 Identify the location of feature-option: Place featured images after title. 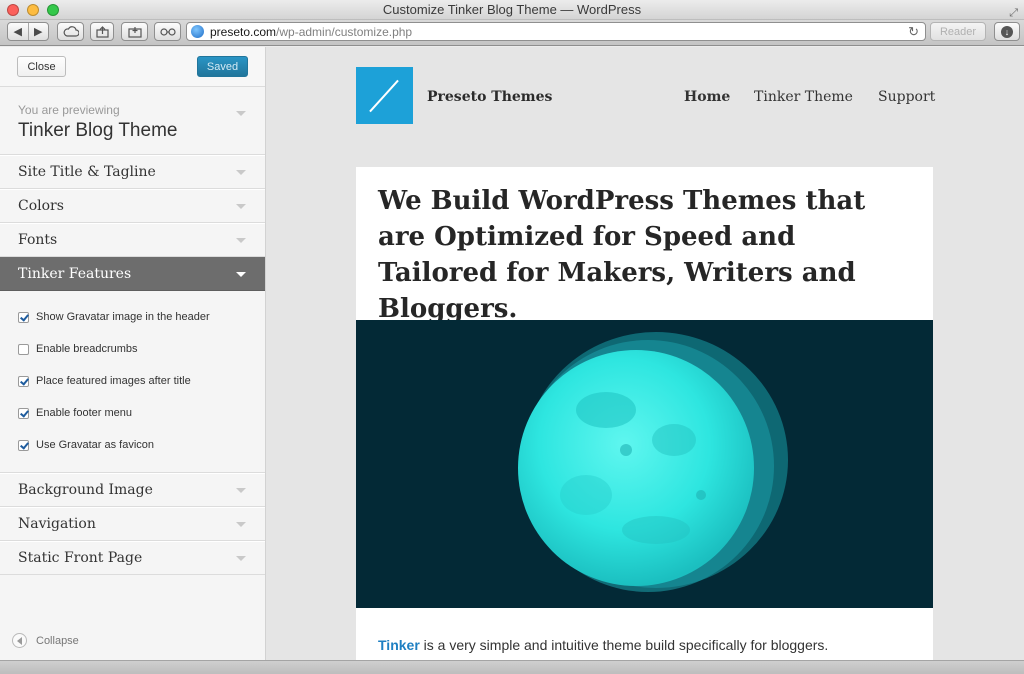
(132, 381).